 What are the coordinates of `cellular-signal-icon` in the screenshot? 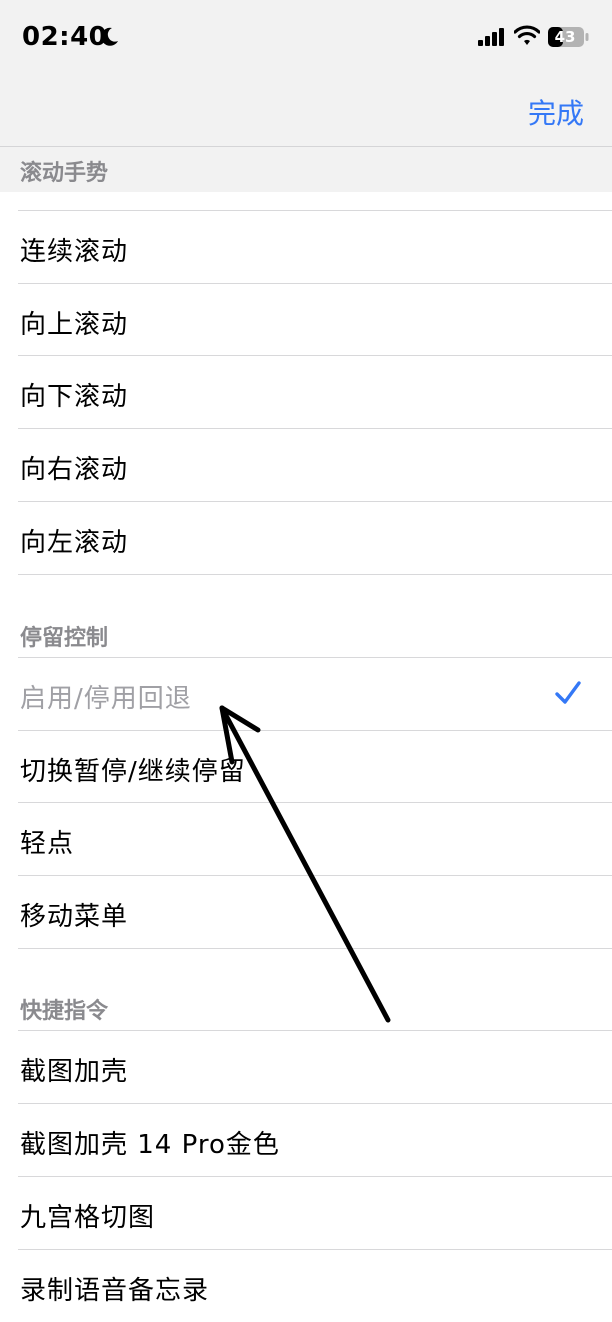 It's located at (491, 37).